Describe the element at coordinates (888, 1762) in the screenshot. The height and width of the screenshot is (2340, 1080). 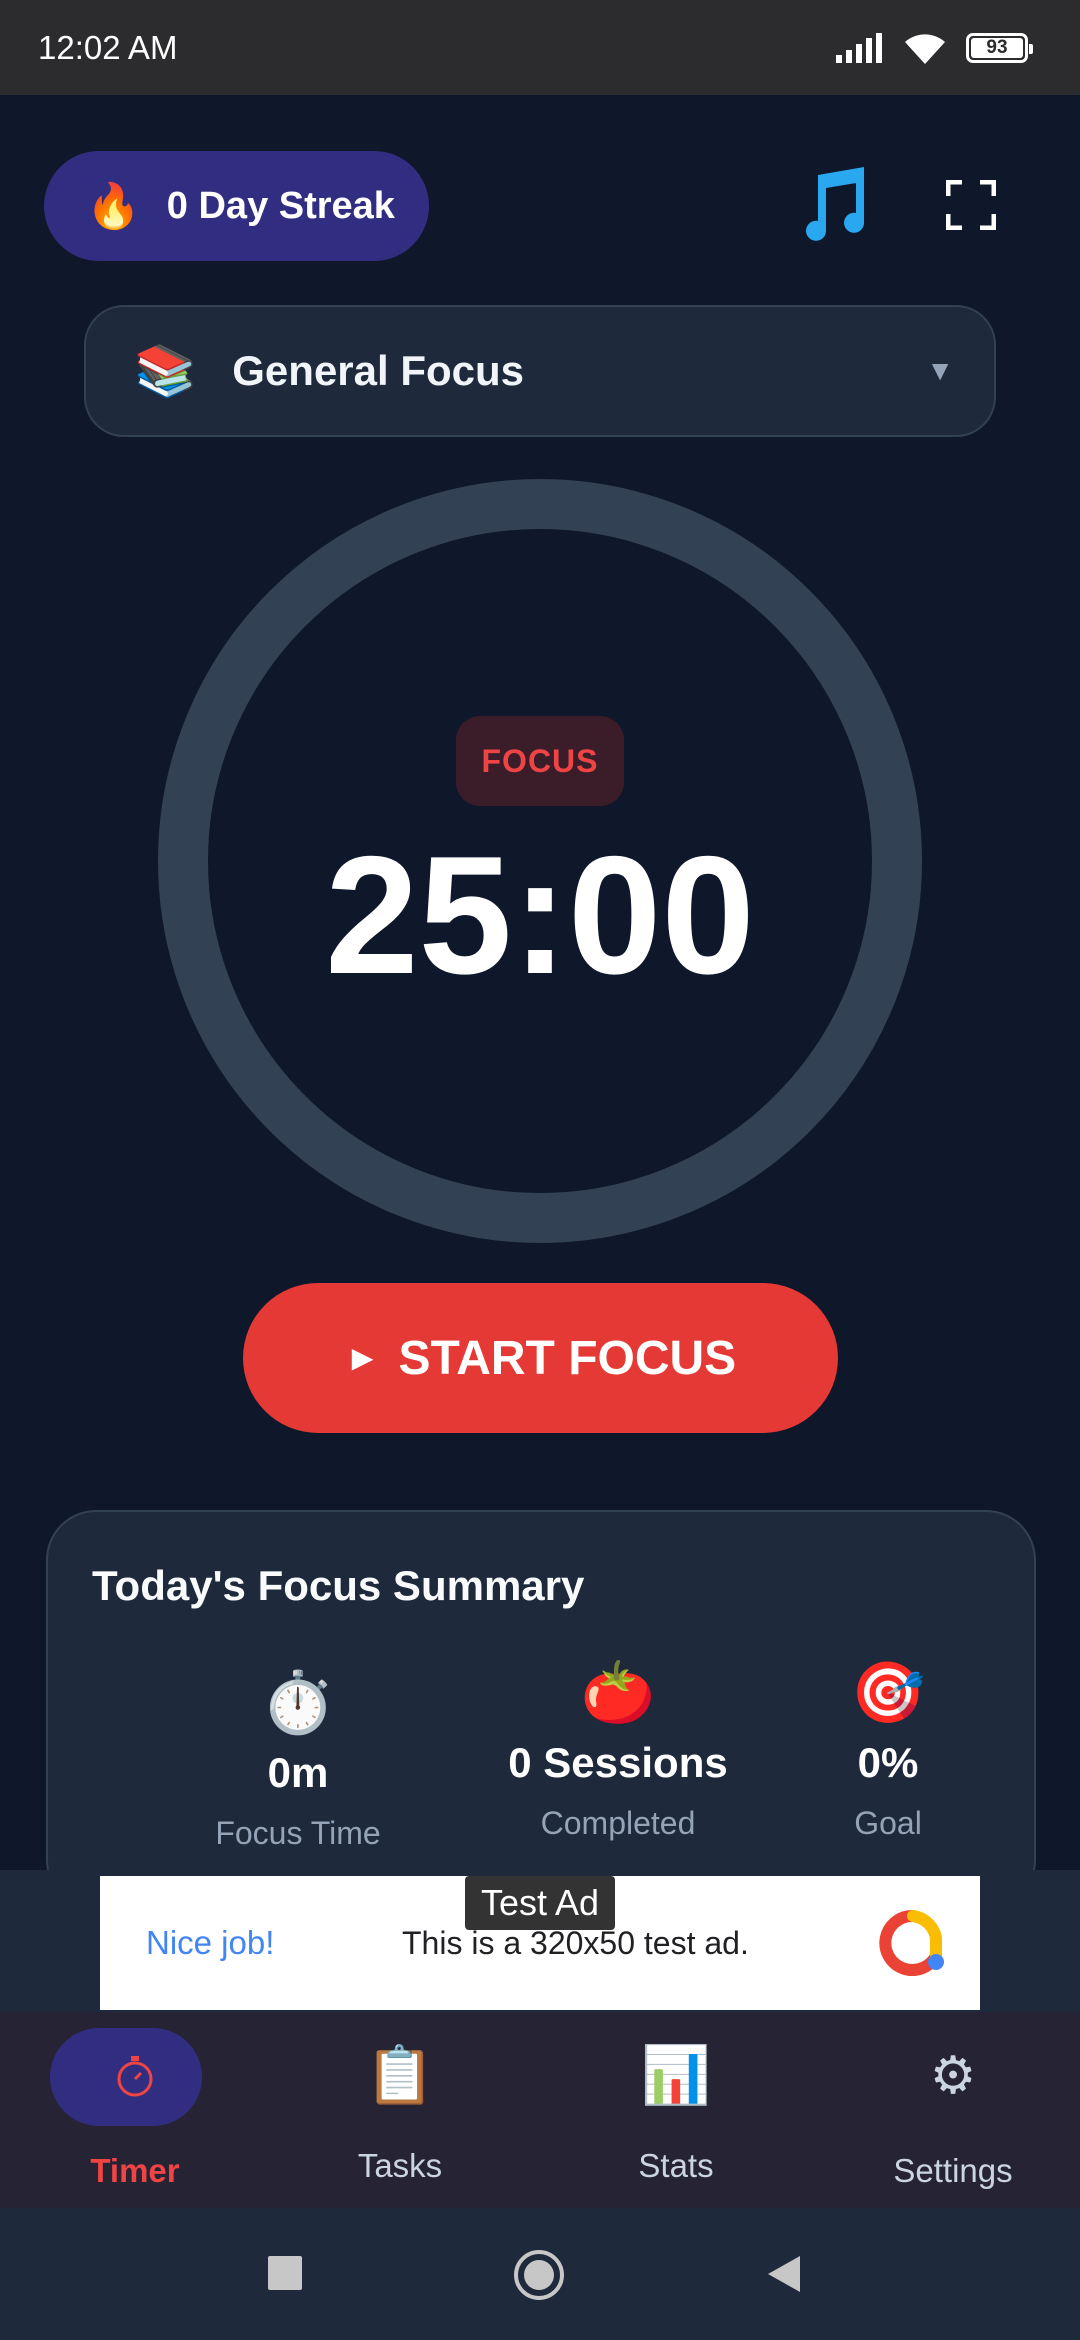
I see `stat-value: 0%` at that location.